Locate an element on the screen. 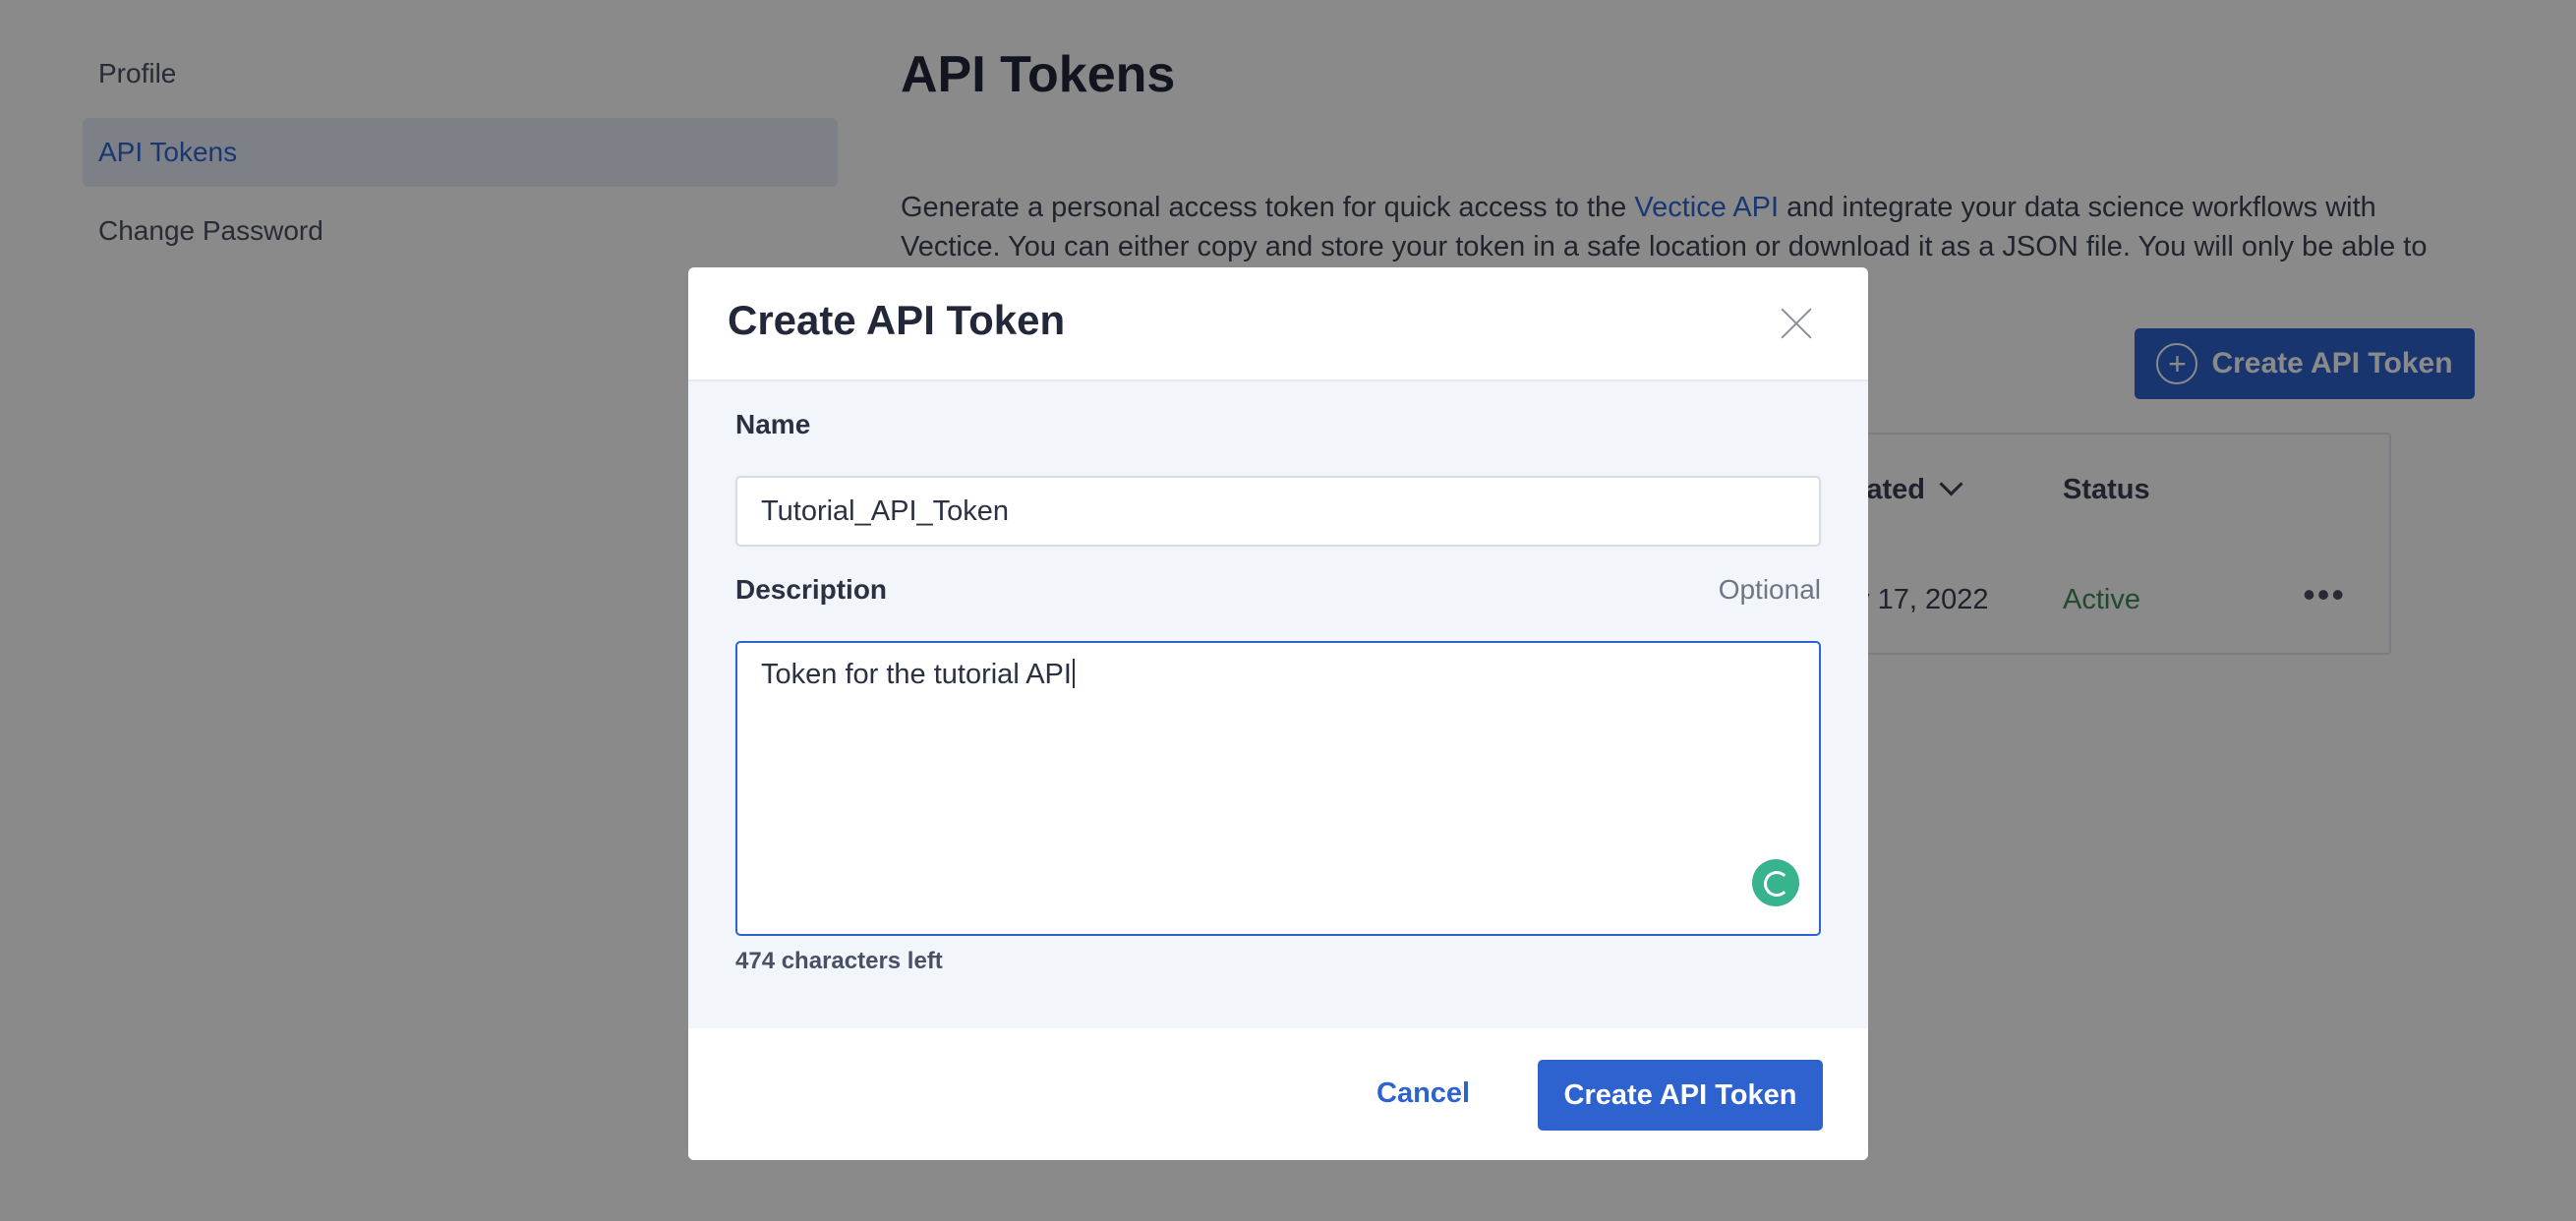  description-textarea: Token for the tutorial API is located at coordinates (1278, 789).